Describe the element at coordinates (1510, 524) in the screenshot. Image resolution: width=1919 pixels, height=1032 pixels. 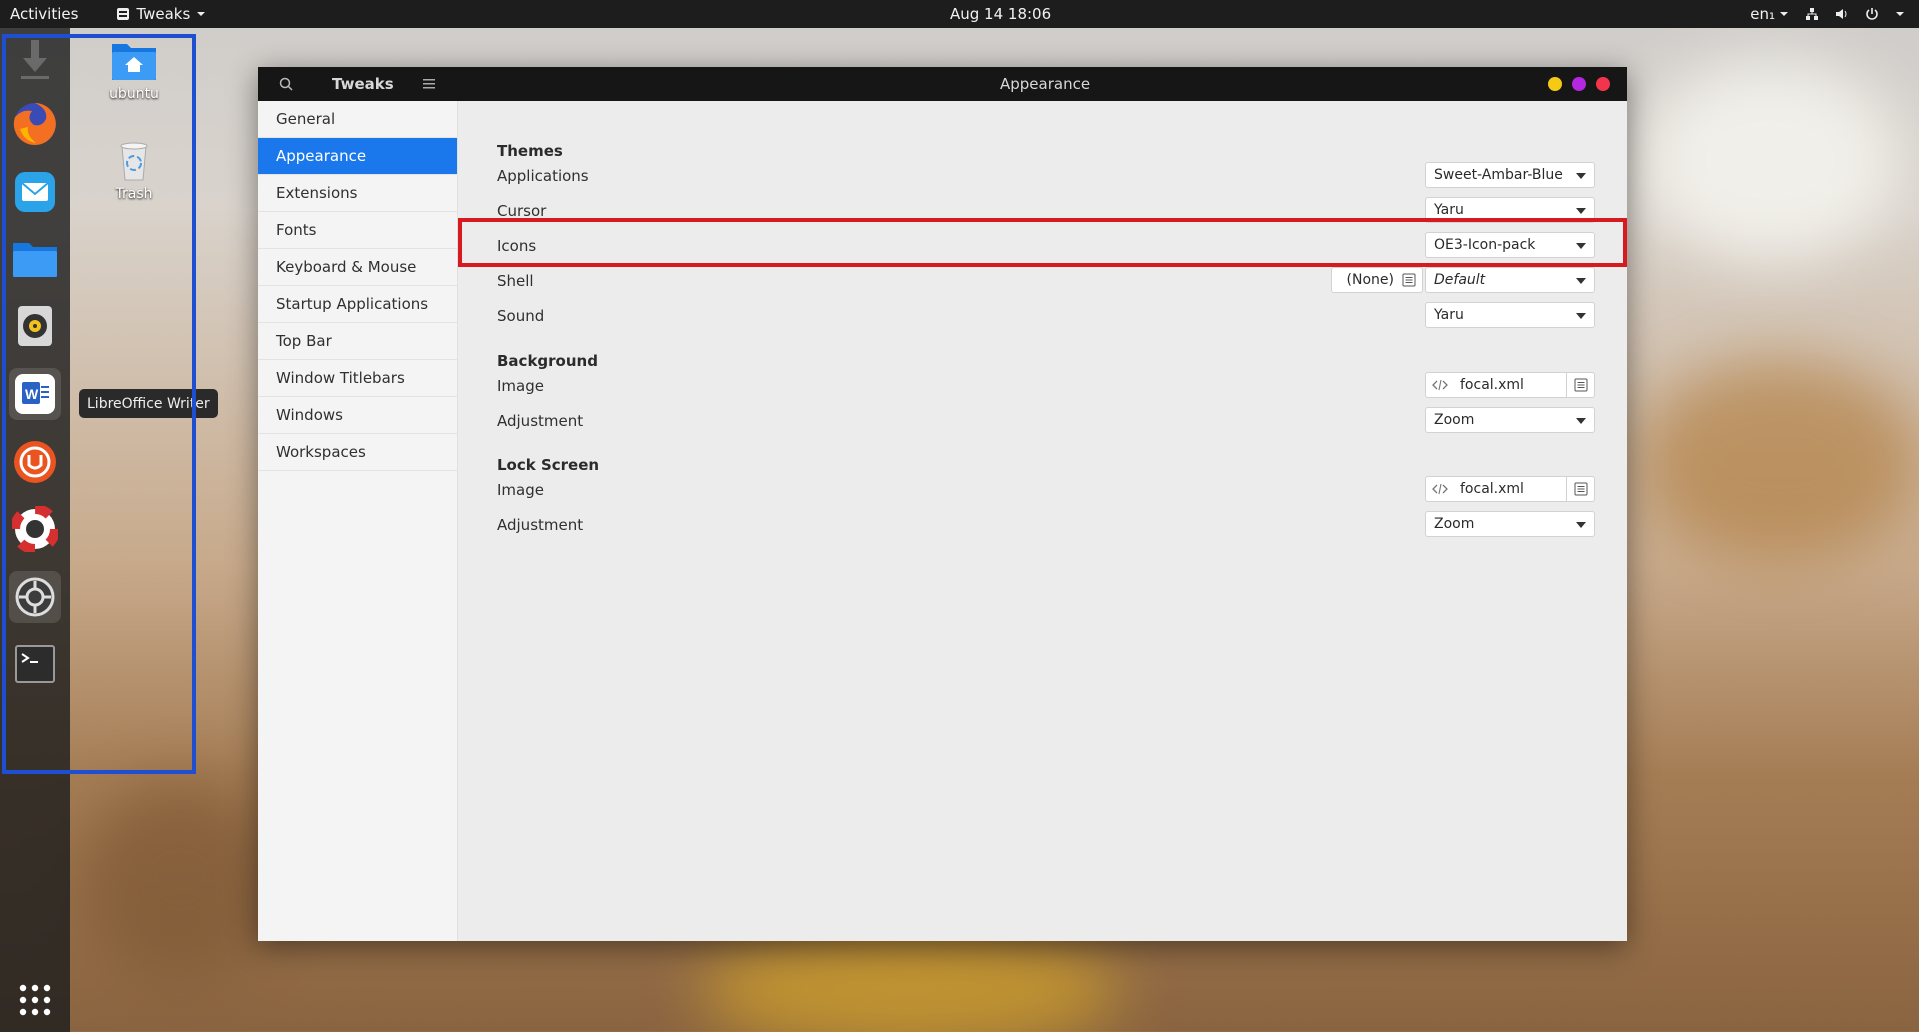
I see `lock-screen-adjustment-dropdown: Zoom` at that location.